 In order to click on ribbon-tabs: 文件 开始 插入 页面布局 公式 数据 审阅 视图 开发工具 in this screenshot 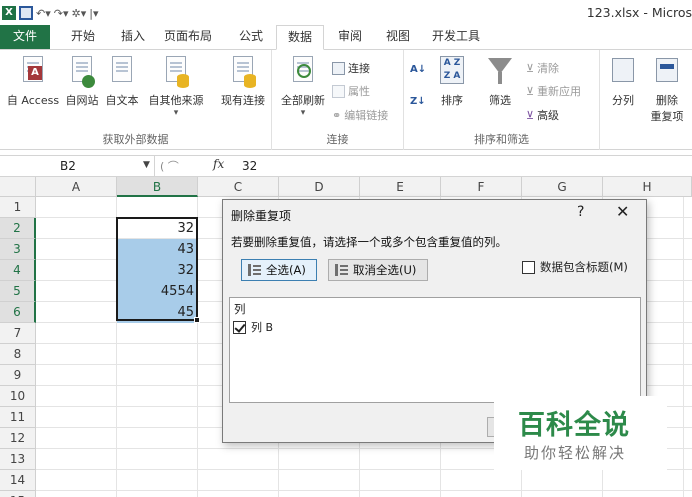, I will do `click(346, 37)`.